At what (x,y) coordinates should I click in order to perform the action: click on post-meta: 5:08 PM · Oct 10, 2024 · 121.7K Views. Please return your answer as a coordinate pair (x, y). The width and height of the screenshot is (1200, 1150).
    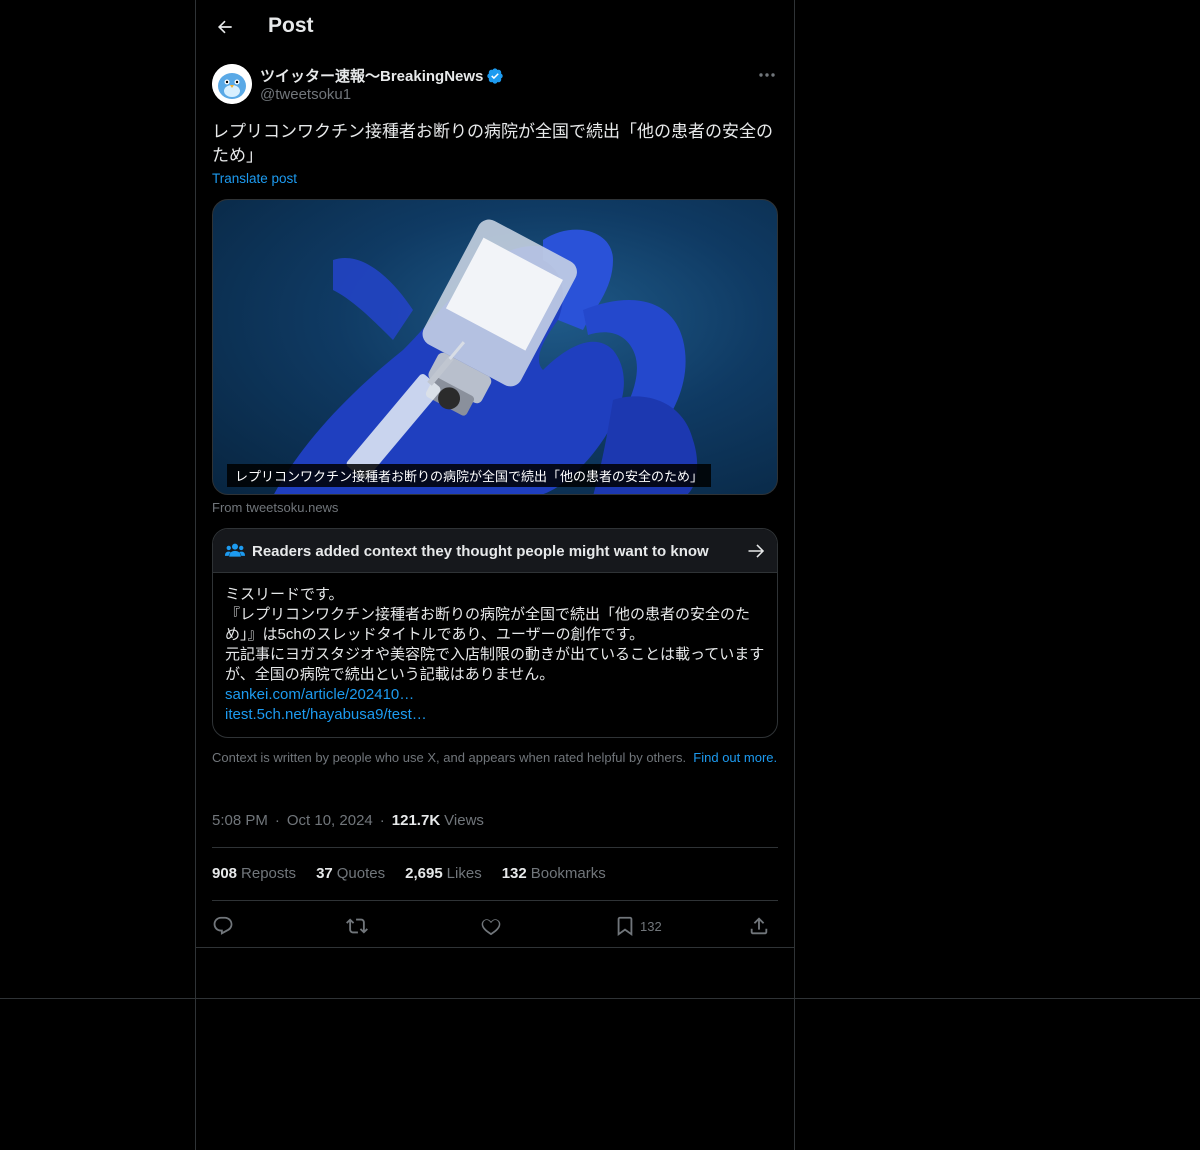
    Looking at the image, I should click on (348, 820).